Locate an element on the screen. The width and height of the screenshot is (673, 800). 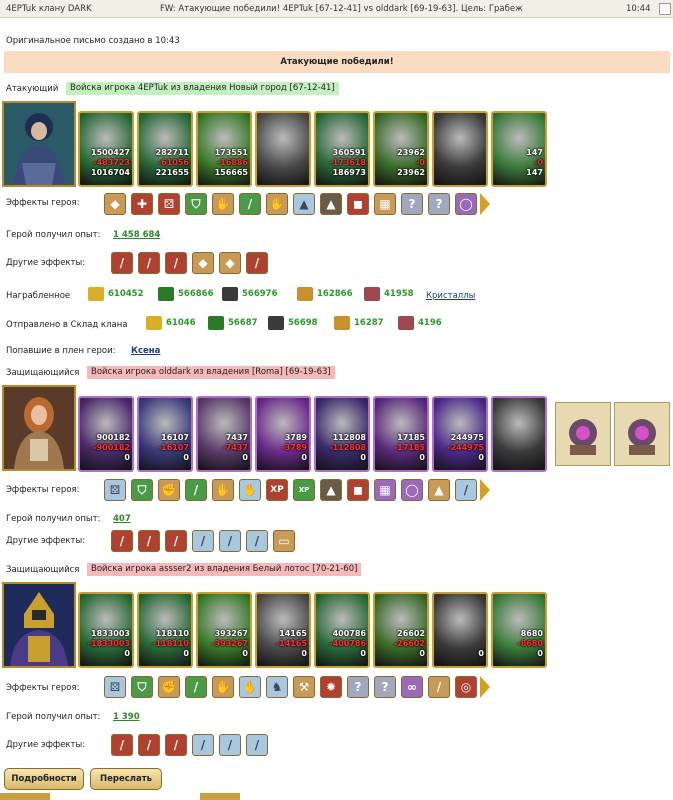
captured-hero-link: Ксена is located at coordinates (145, 351).